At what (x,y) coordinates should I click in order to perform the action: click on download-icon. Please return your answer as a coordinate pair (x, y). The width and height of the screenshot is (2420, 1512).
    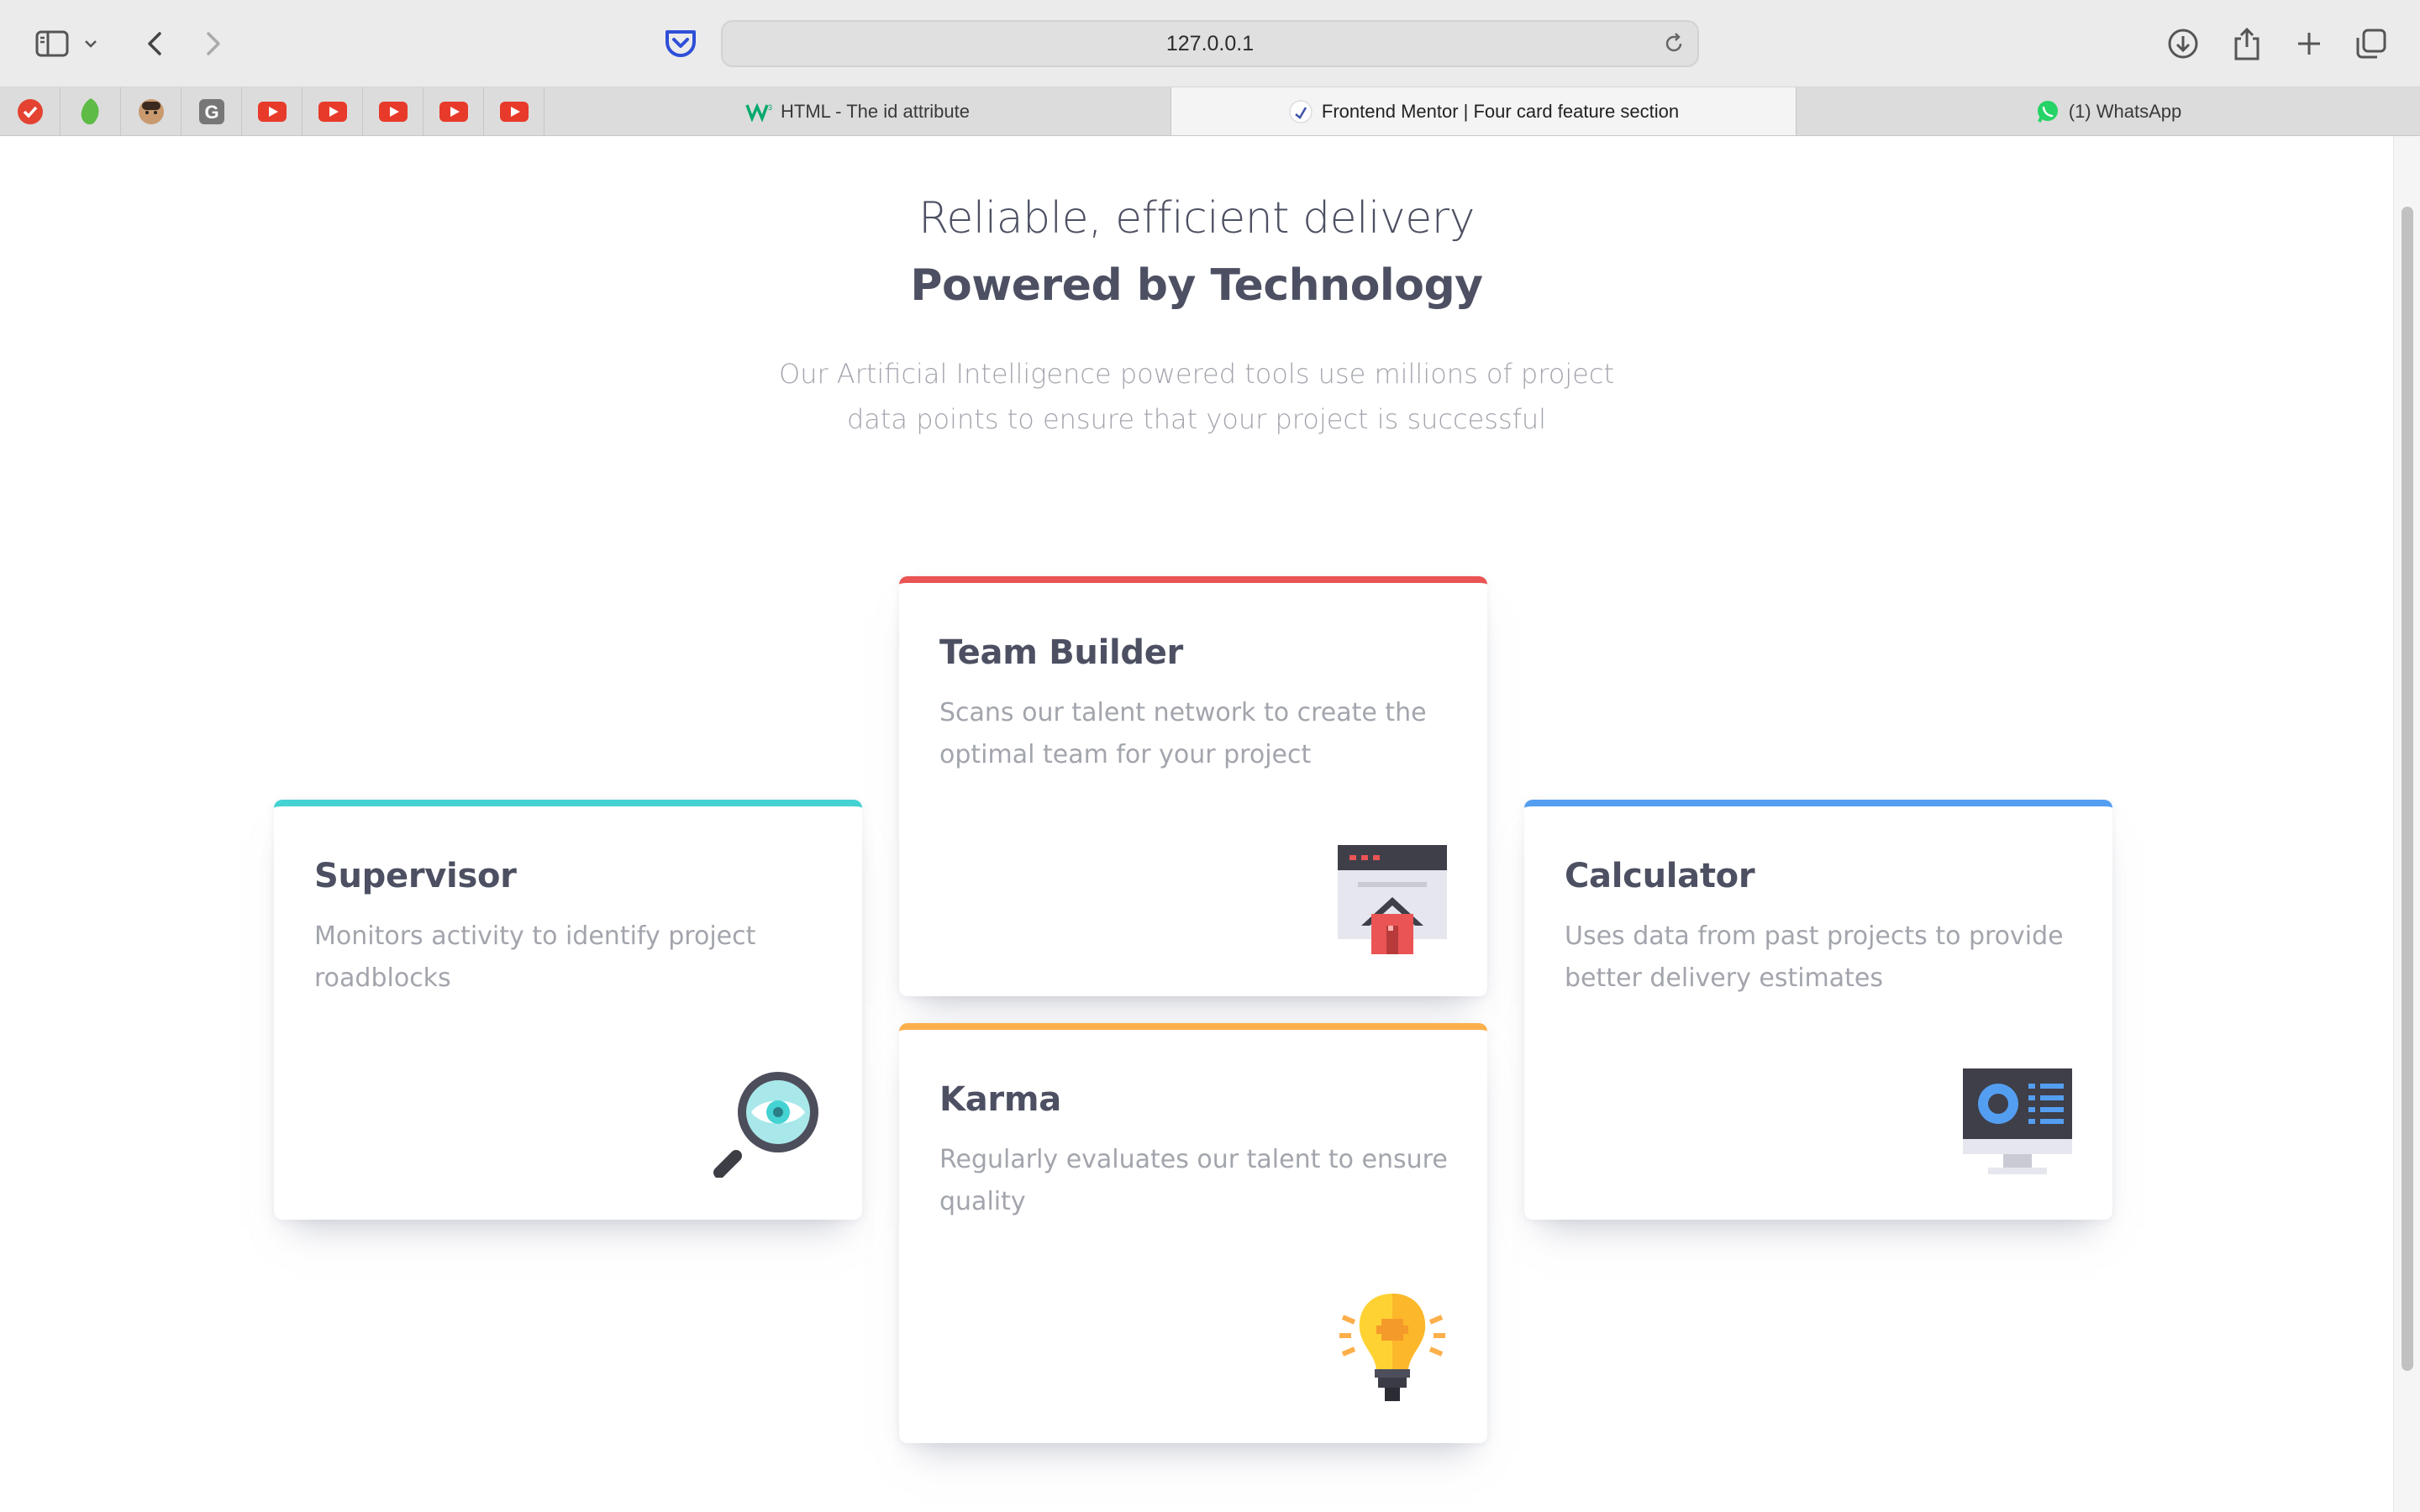
    Looking at the image, I should click on (2183, 44).